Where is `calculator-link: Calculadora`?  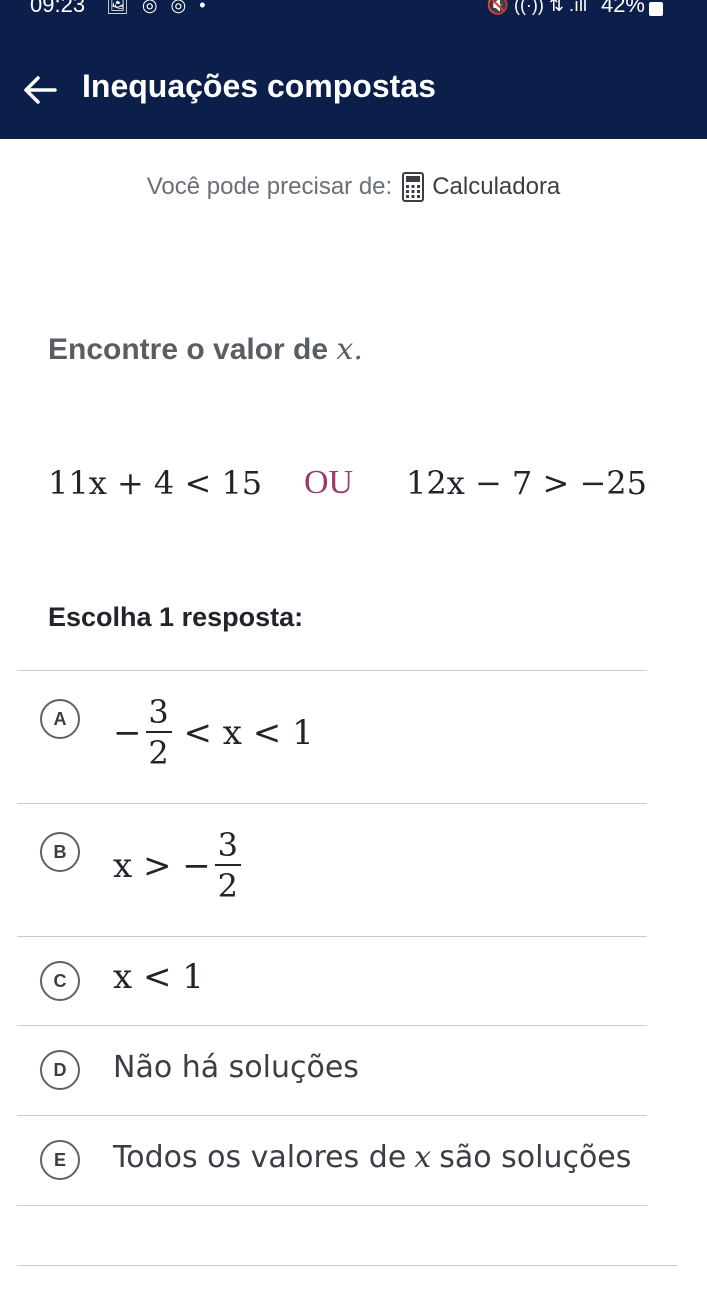
calculator-link: Calculadora is located at coordinates (481, 187).